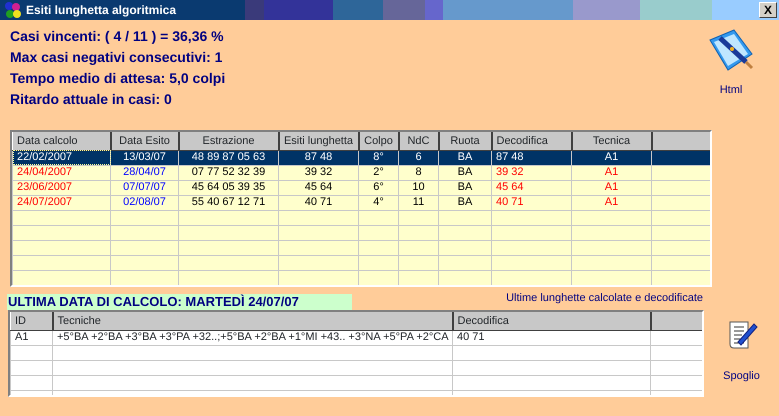 This screenshot has height=416, width=779. Describe the element at coordinates (61, 187) in the screenshot. I see `table-cell: 23/06/2007` at that location.